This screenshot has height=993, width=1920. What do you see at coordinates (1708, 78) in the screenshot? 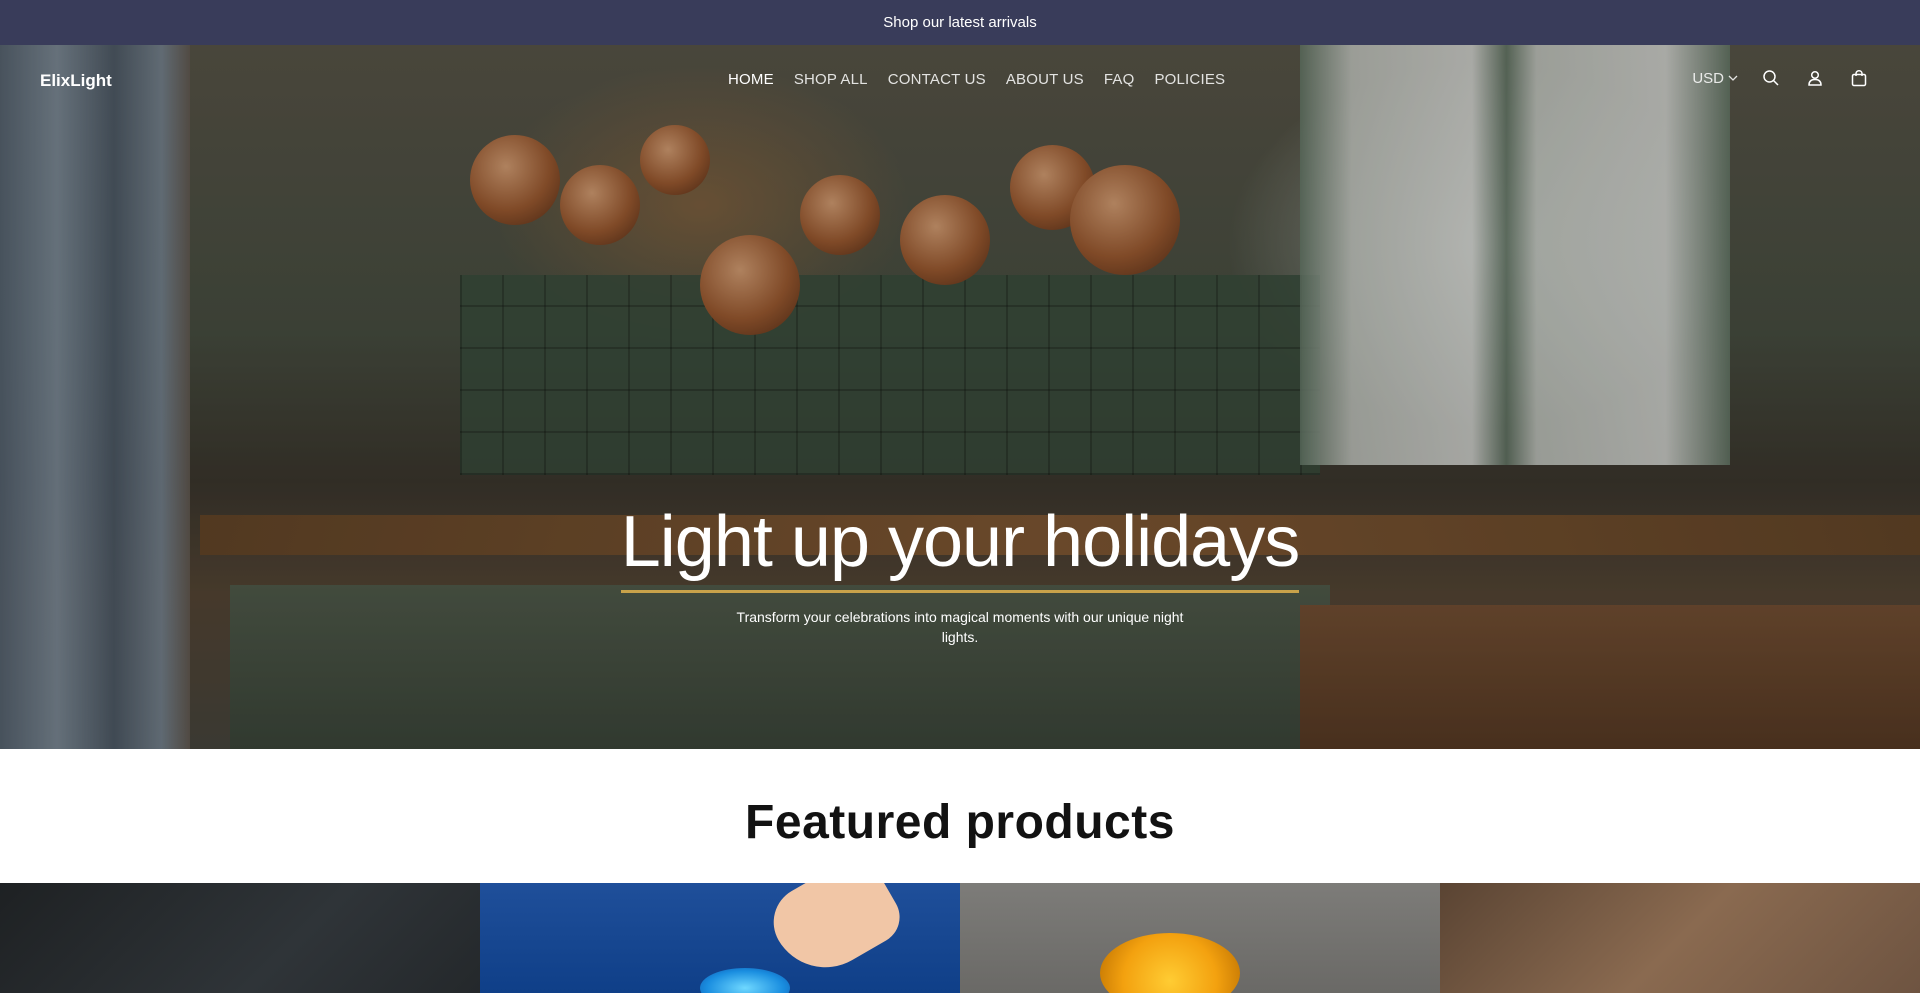
I see `currency-label: USD` at bounding box center [1708, 78].